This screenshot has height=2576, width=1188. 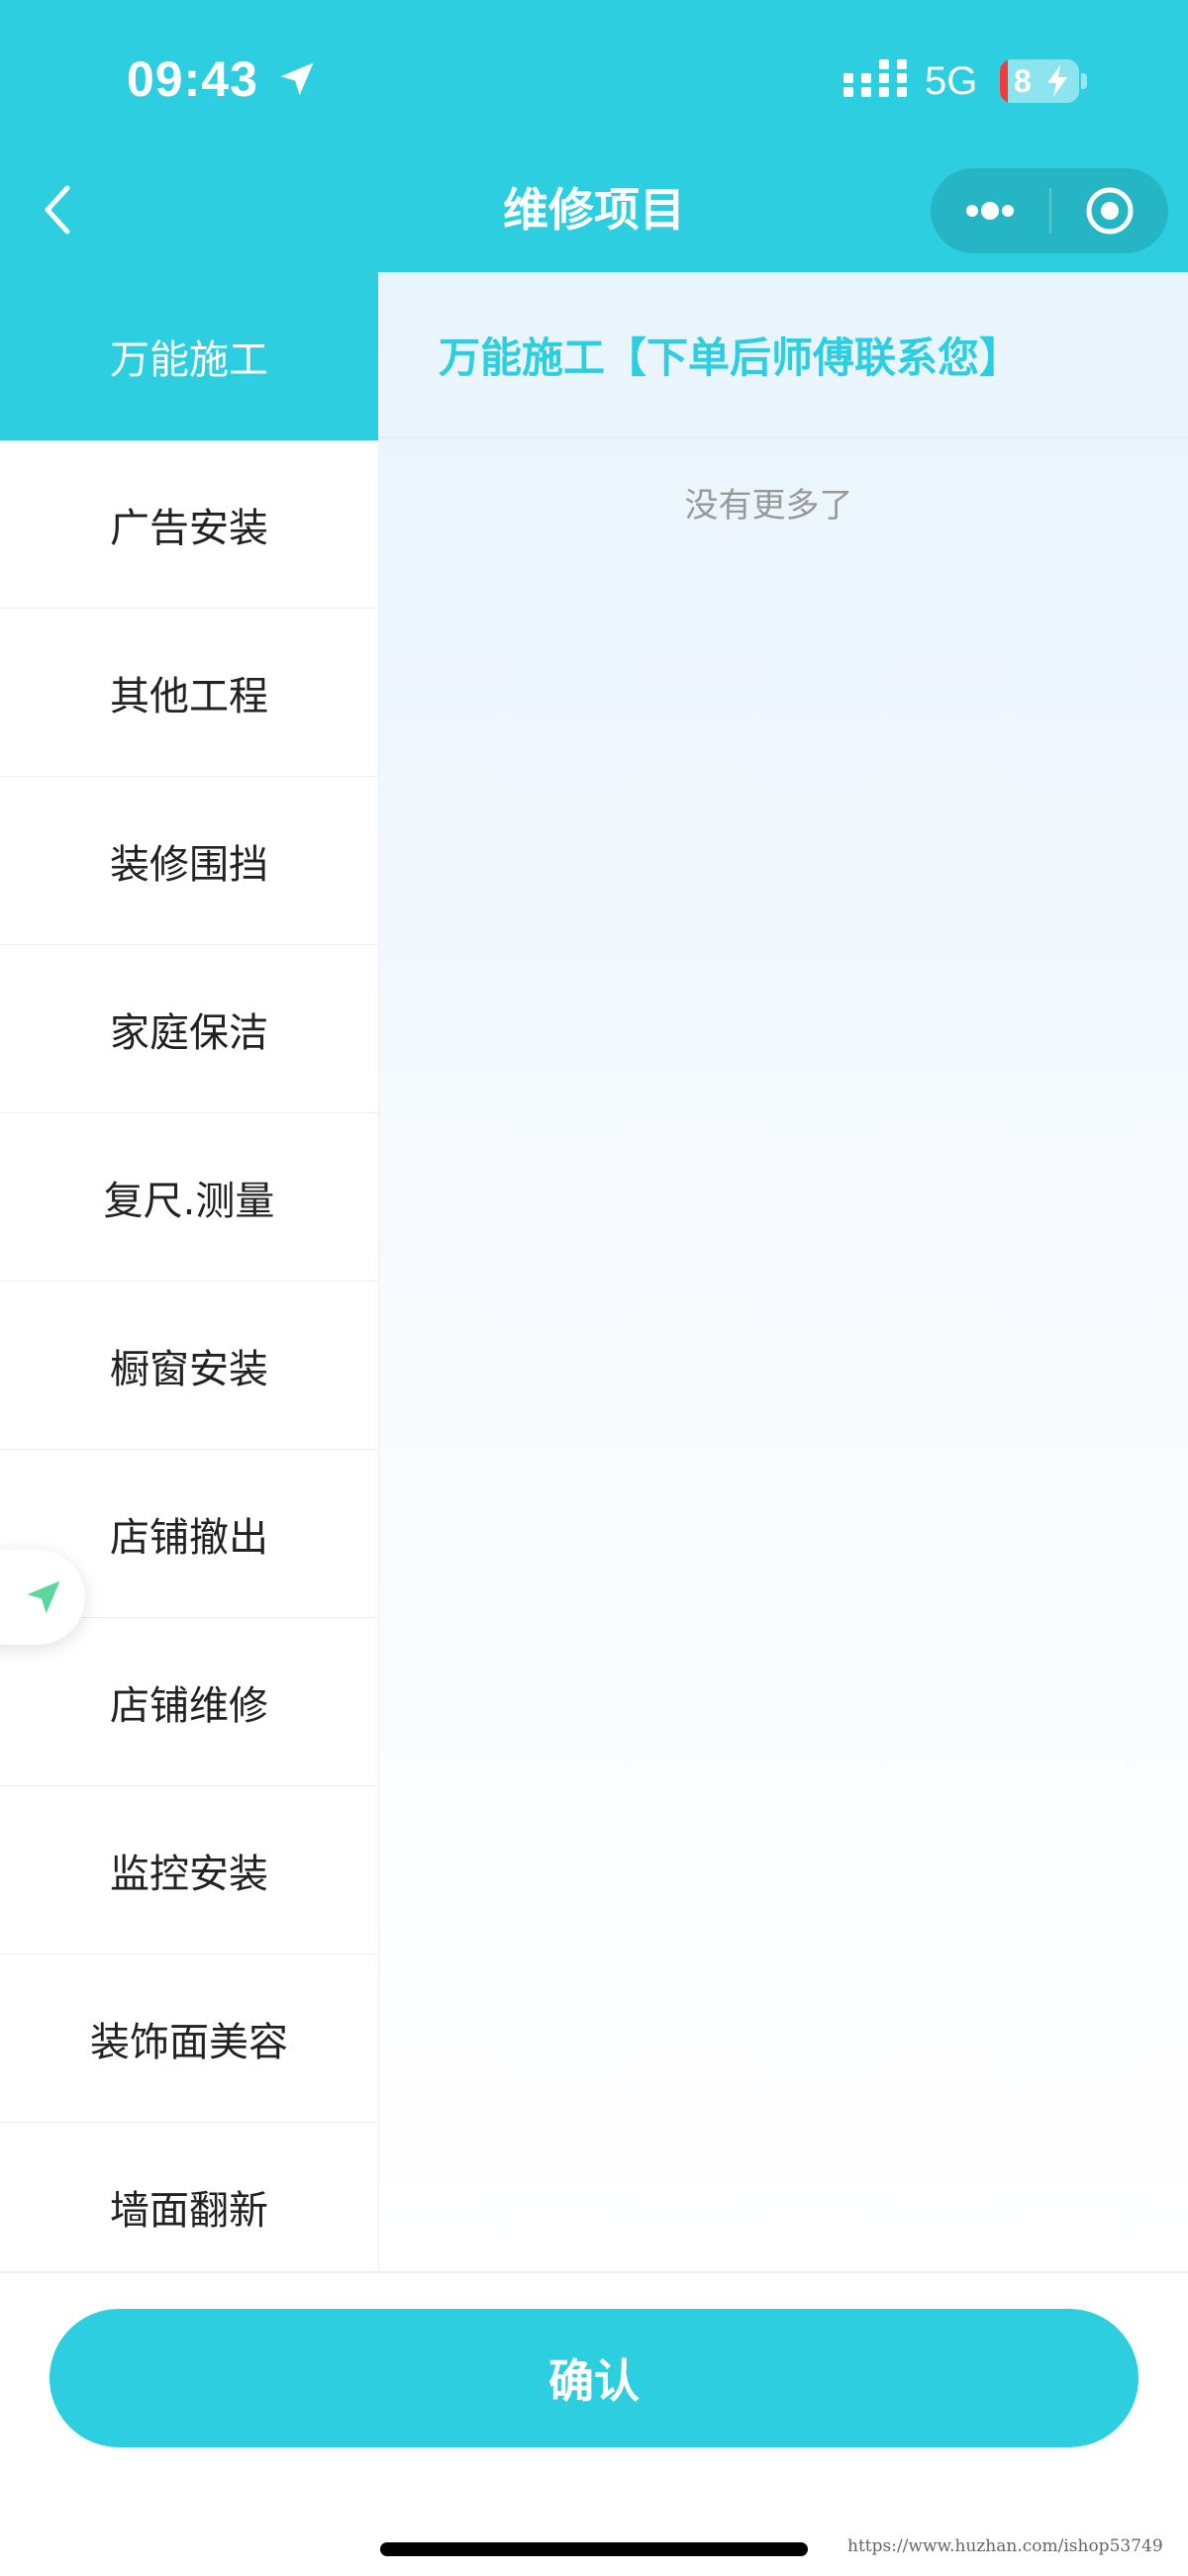 What do you see at coordinates (1004, 81) in the screenshot?
I see `battery-low-segment` at bounding box center [1004, 81].